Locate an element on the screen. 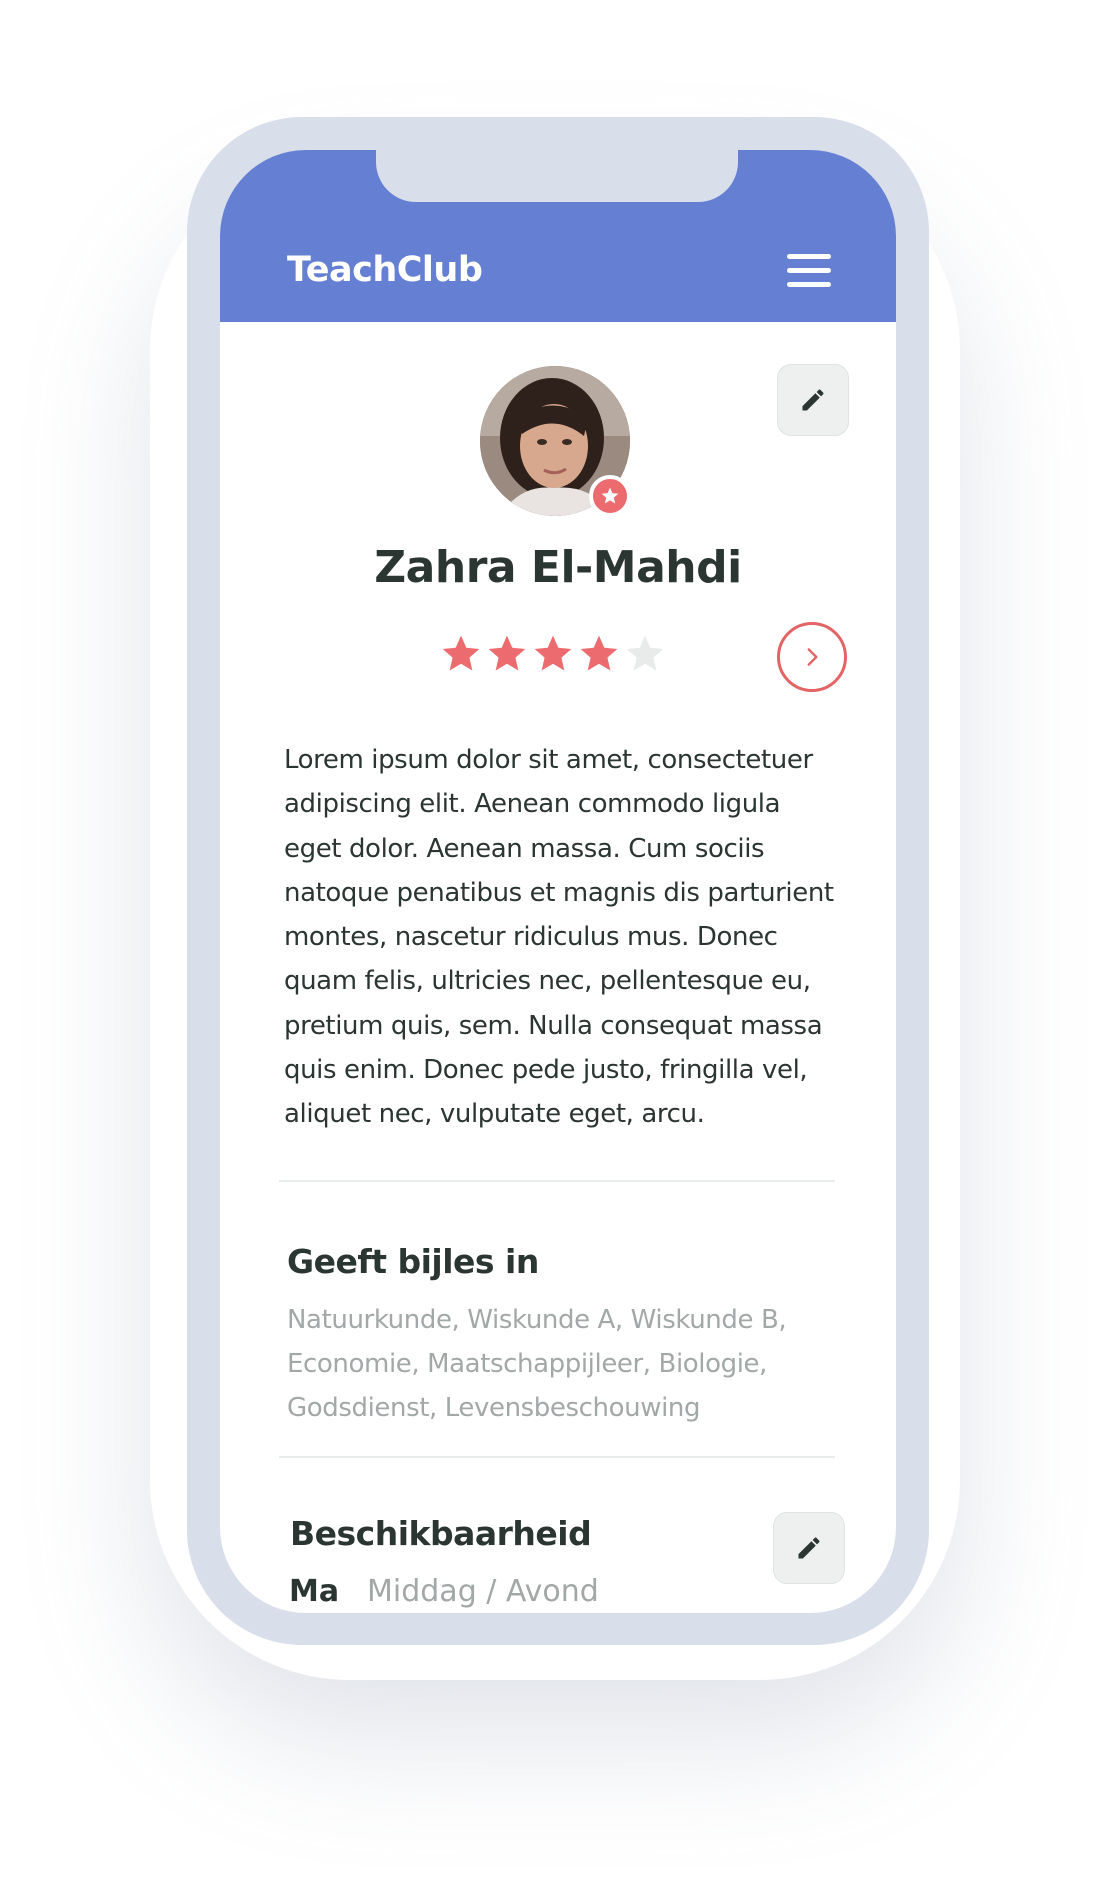 This screenshot has width=1114, height=1900. edit-profile-button is located at coordinates (813, 400).